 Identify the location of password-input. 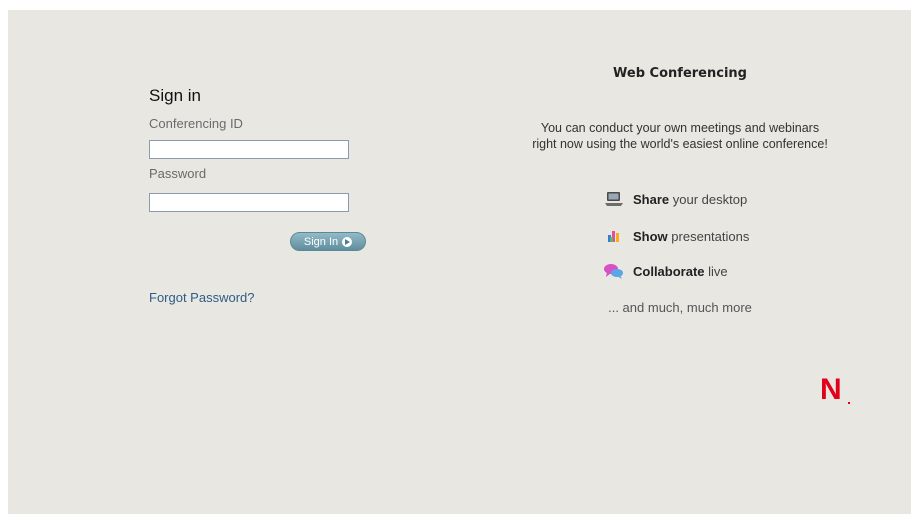
(249, 202).